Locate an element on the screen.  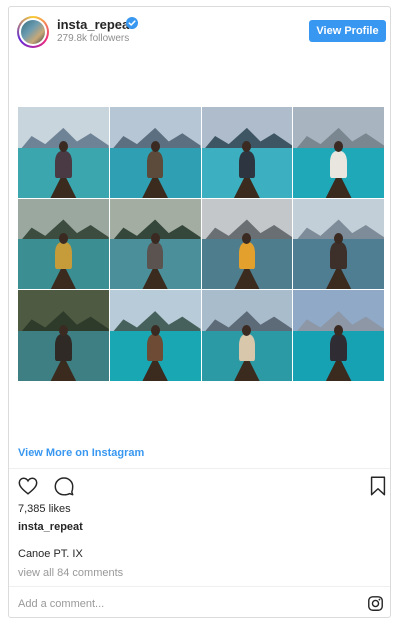
view-more-link: View More on Instagram is located at coordinates (81, 453).